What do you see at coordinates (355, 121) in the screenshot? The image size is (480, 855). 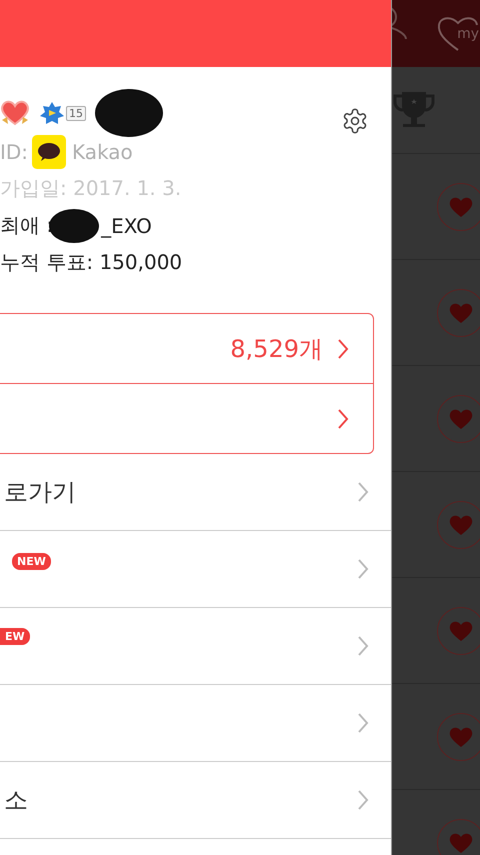 I see `settings-icon` at bounding box center [355, 121].